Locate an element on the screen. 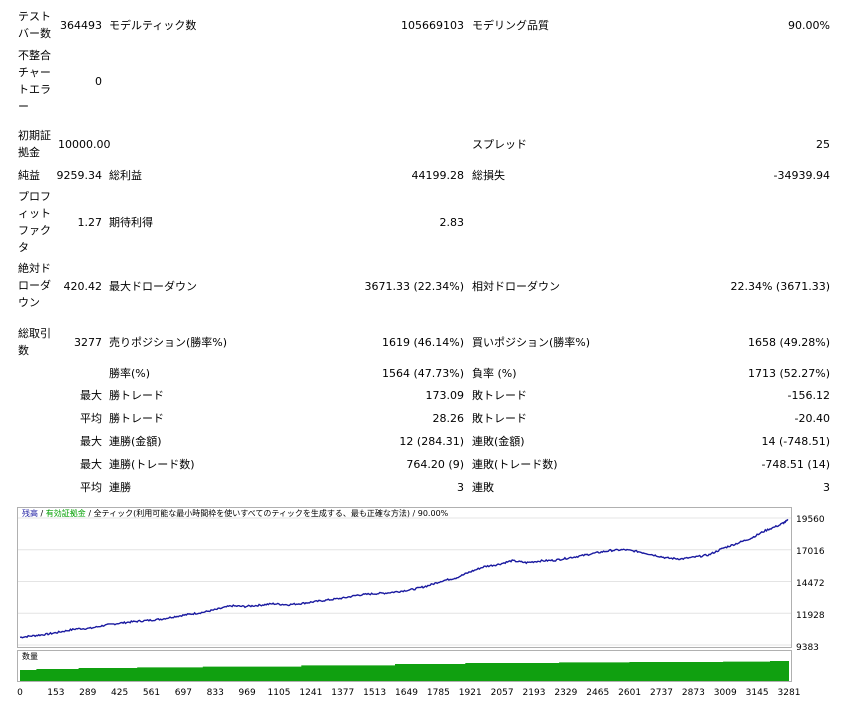 The width and height of the screenshot is (845, 702). volume-chart is located at coordinates (404, 666).